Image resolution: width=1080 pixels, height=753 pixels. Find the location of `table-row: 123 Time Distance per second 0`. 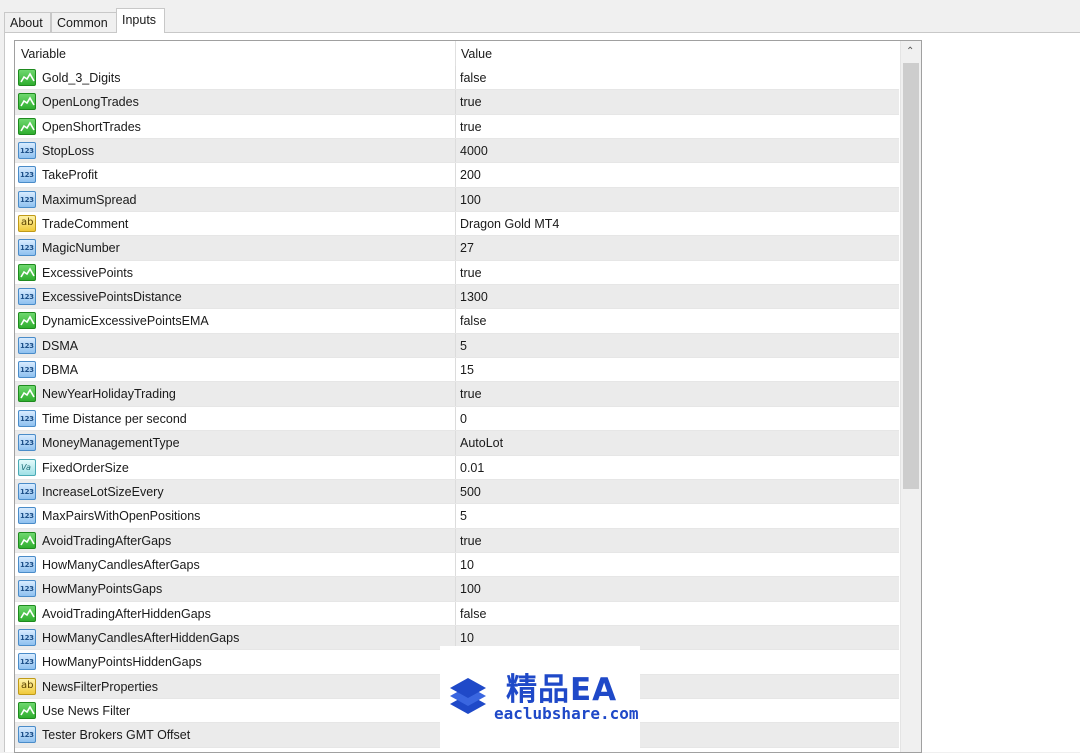

table-row: 123 Time Distance per second 0 is located at coordinates (457, 419).